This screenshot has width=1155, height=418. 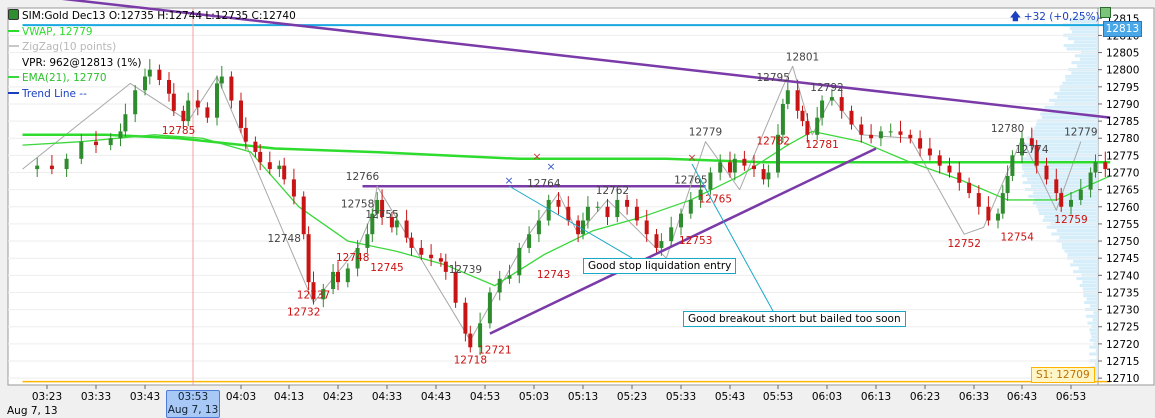 What do you see at coordinates (436, 397) in the screenshot?
I see `x-tick-label: 04:43` at bounding box center [436, 397].